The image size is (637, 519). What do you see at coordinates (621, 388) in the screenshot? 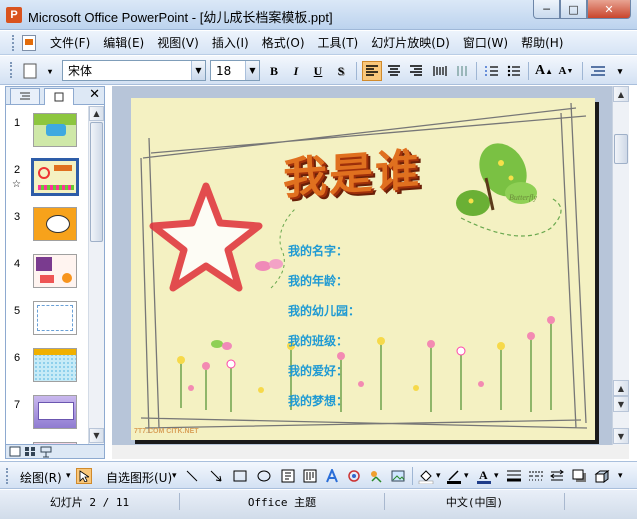
I see `previous-slide-icon: ▲` at bounding box center [621, 388].